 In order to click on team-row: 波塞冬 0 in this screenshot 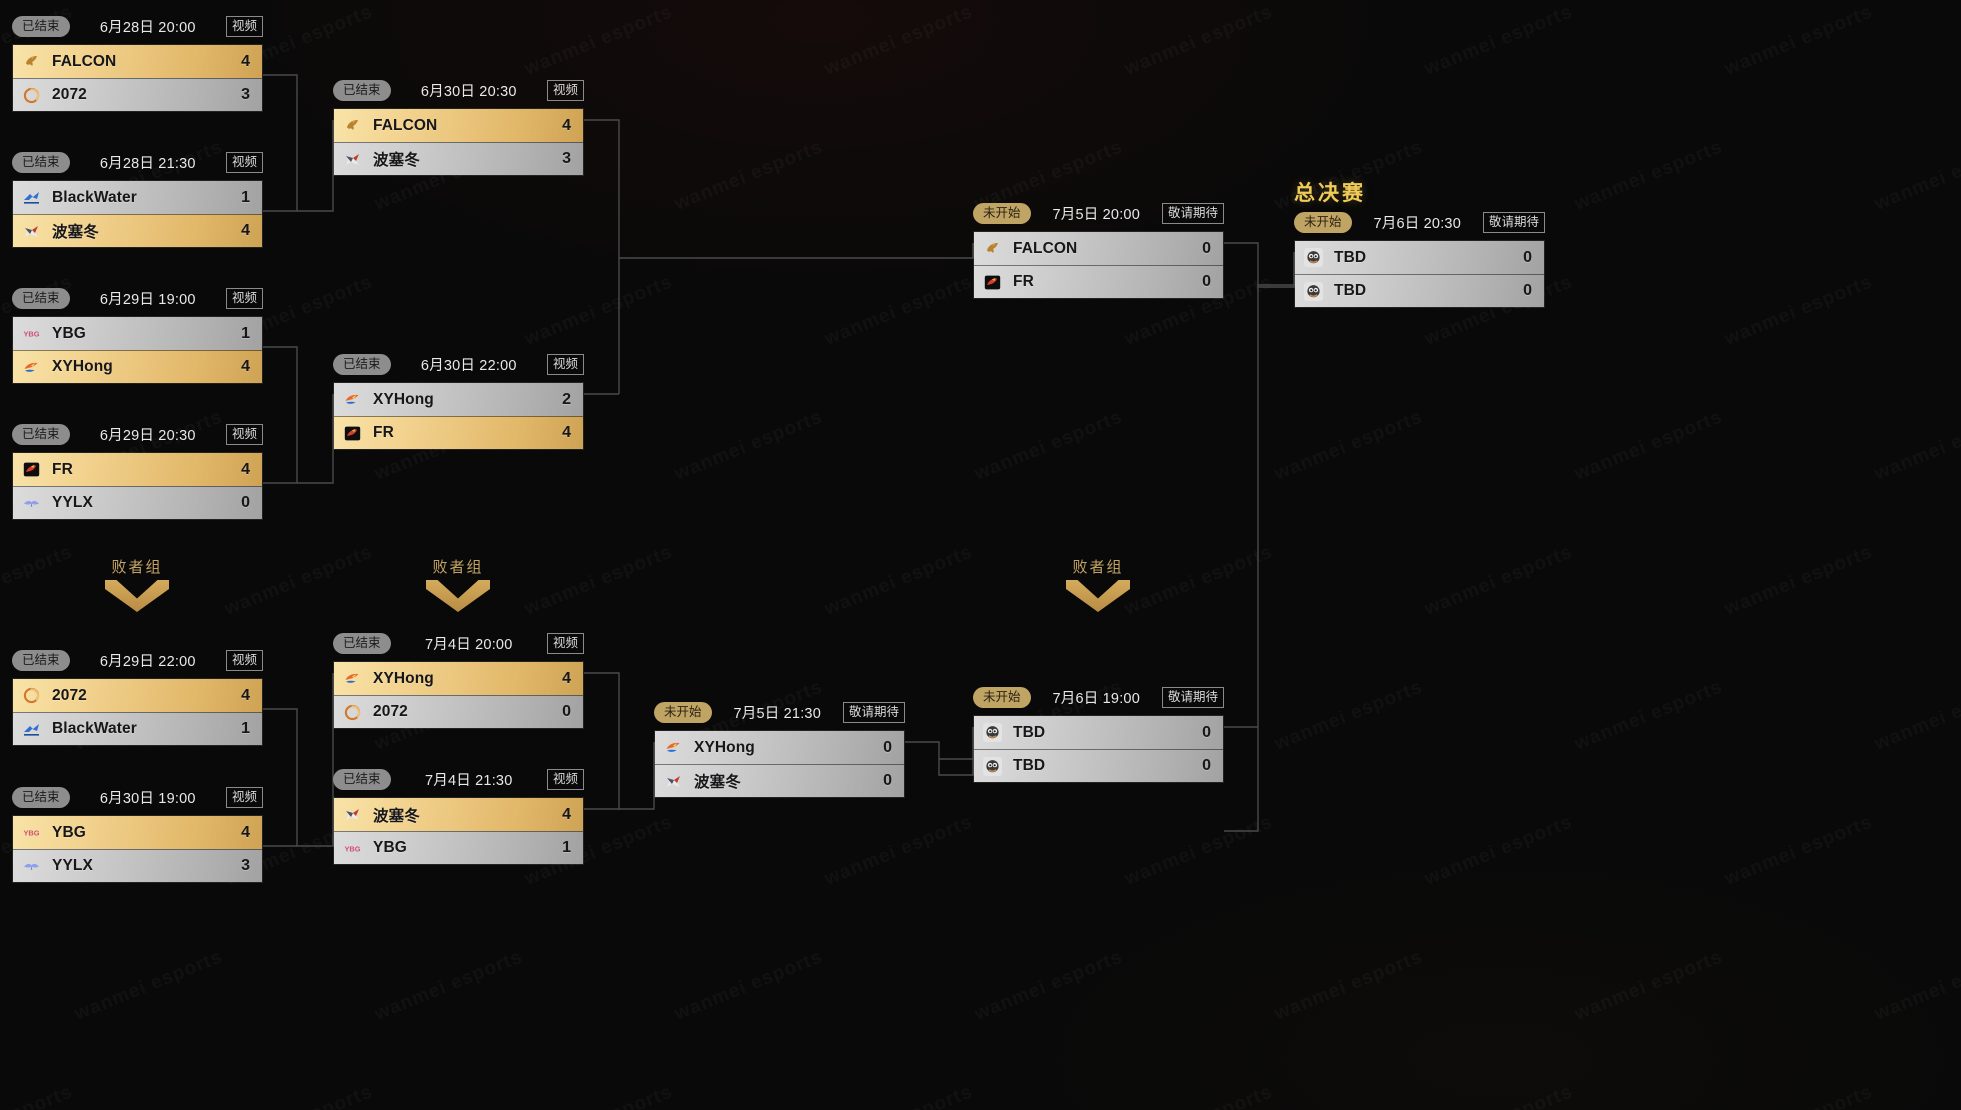, I will do `click(779, 780)`.